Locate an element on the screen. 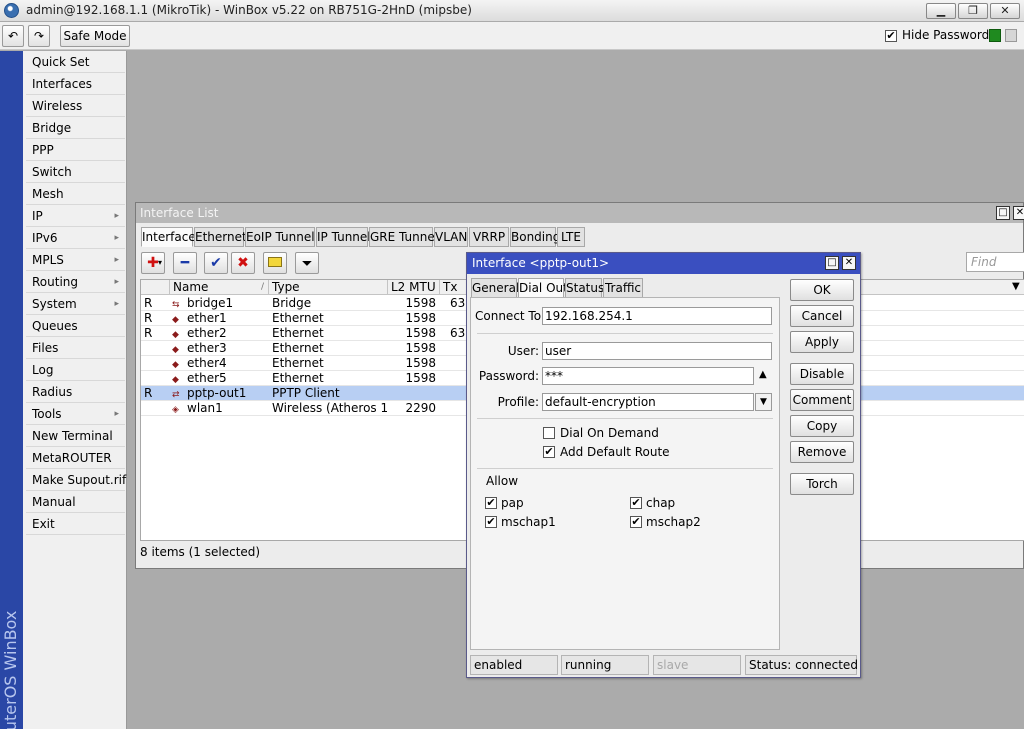 The width and height of the screenshot is (1024, 729). tab-gre-tunnel: GRE Tunnel is located at coordinates (403, 237).